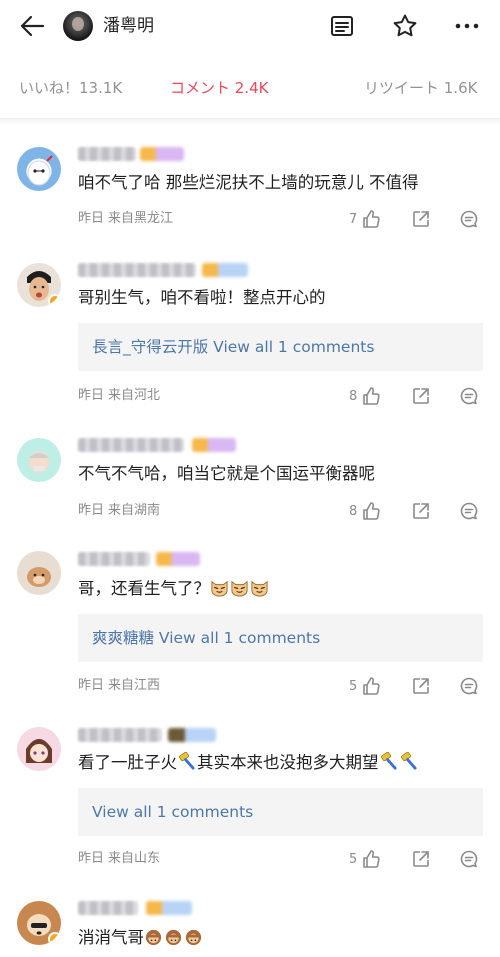  I want to click on document-icon, so click(342, 26).